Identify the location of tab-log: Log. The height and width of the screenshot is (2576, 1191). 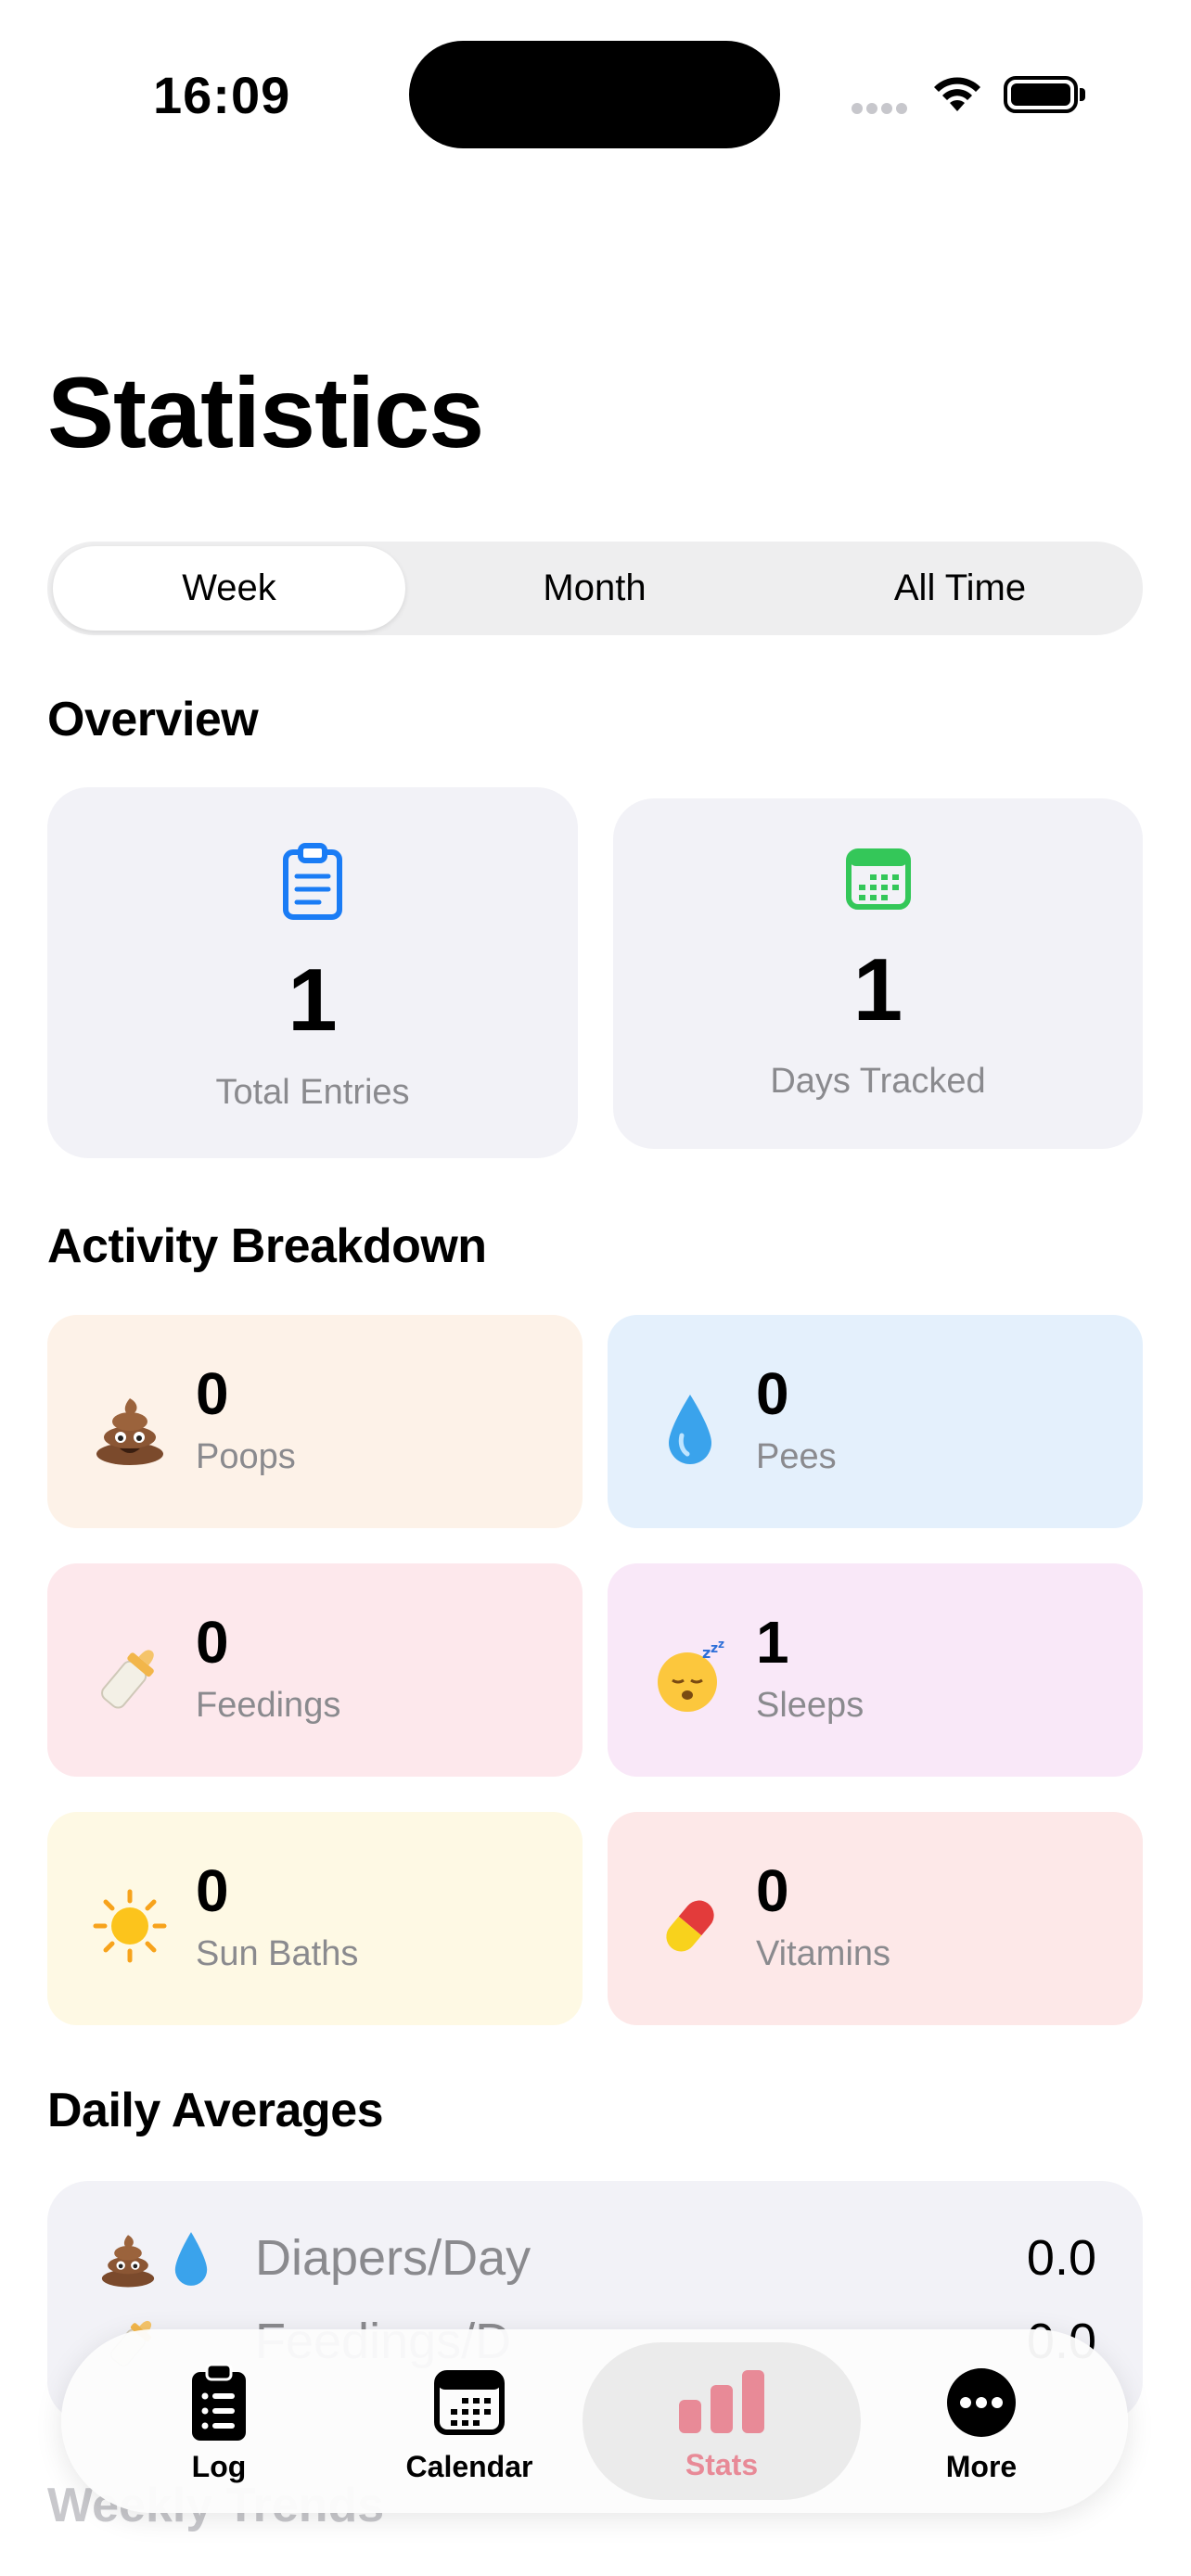
(219, 2421).